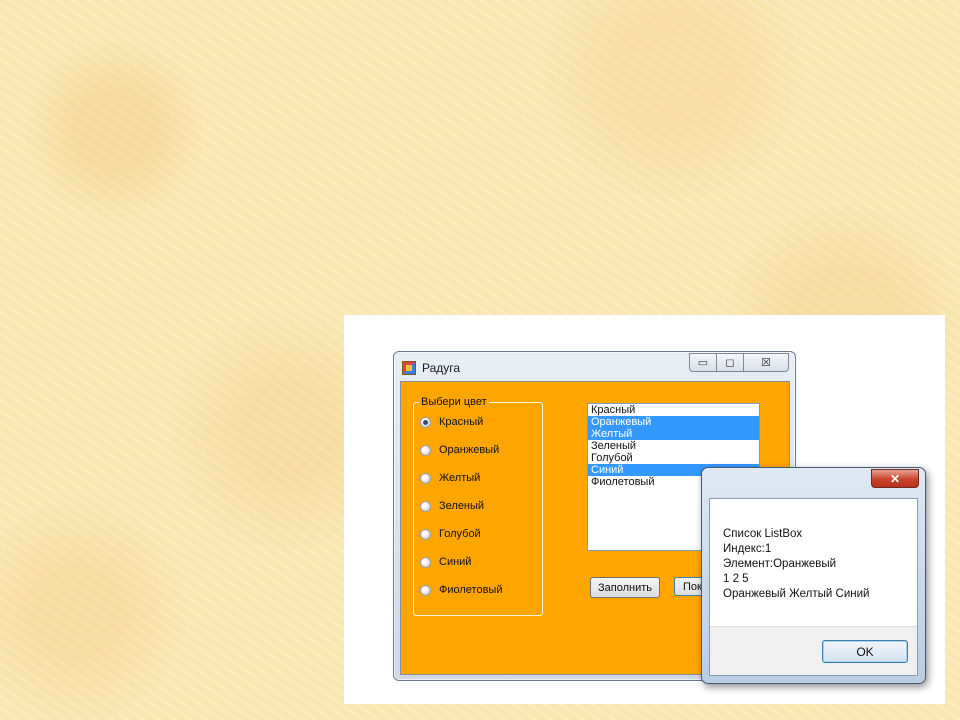 Image resolution: width=960 pixels, height=720 pixels. Describe the element at coordinates (673, 422) in the screenshot. I see `listbox-item: Оранжевый` at that location.